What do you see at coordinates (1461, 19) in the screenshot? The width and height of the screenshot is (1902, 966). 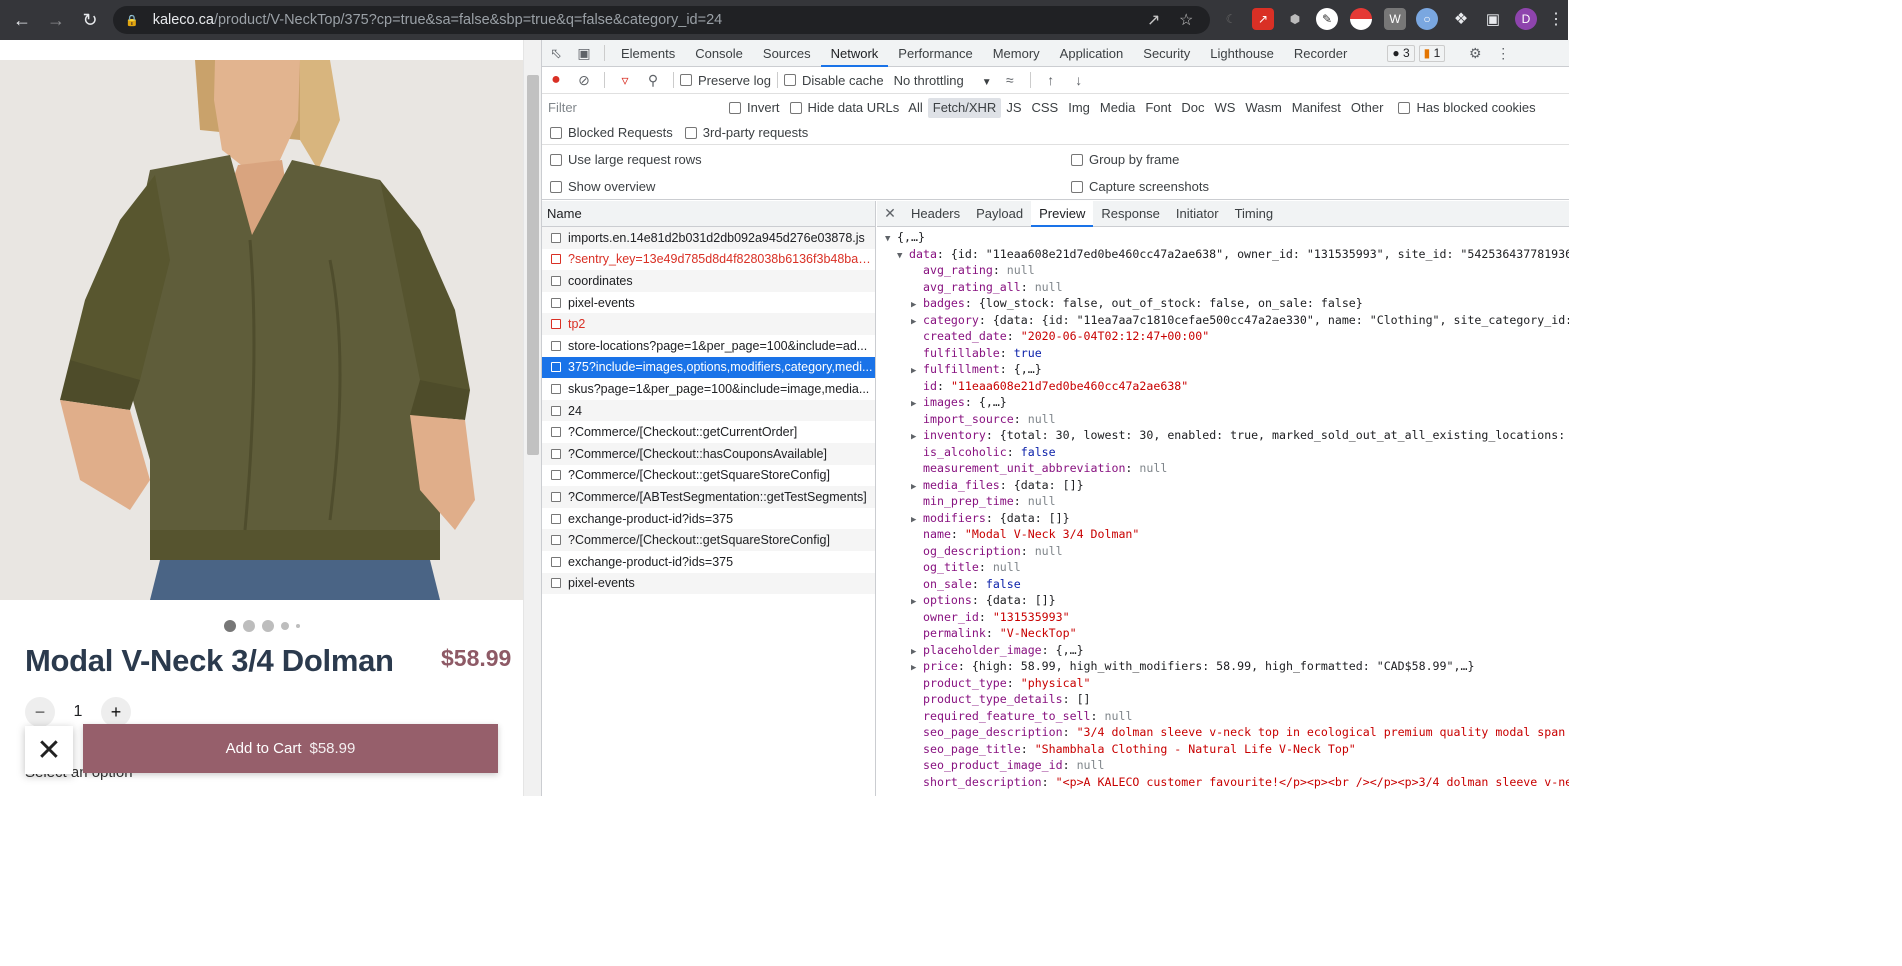 I see `puzzle-extensions-icon: ❖` at bounding box center [1461, 19].